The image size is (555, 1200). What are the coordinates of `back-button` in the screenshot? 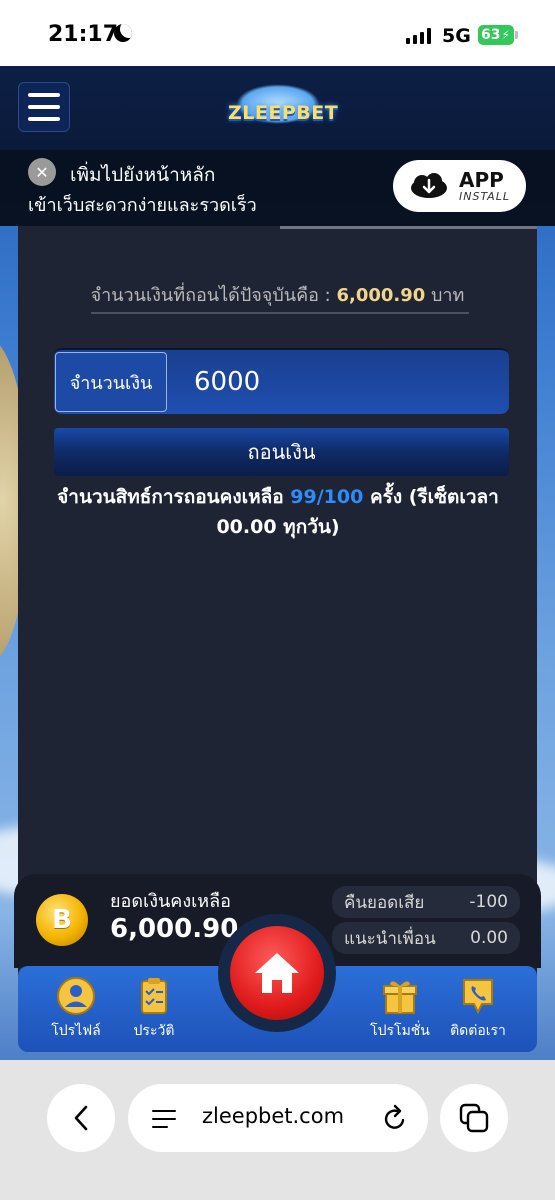 It's located at (81, 1118).